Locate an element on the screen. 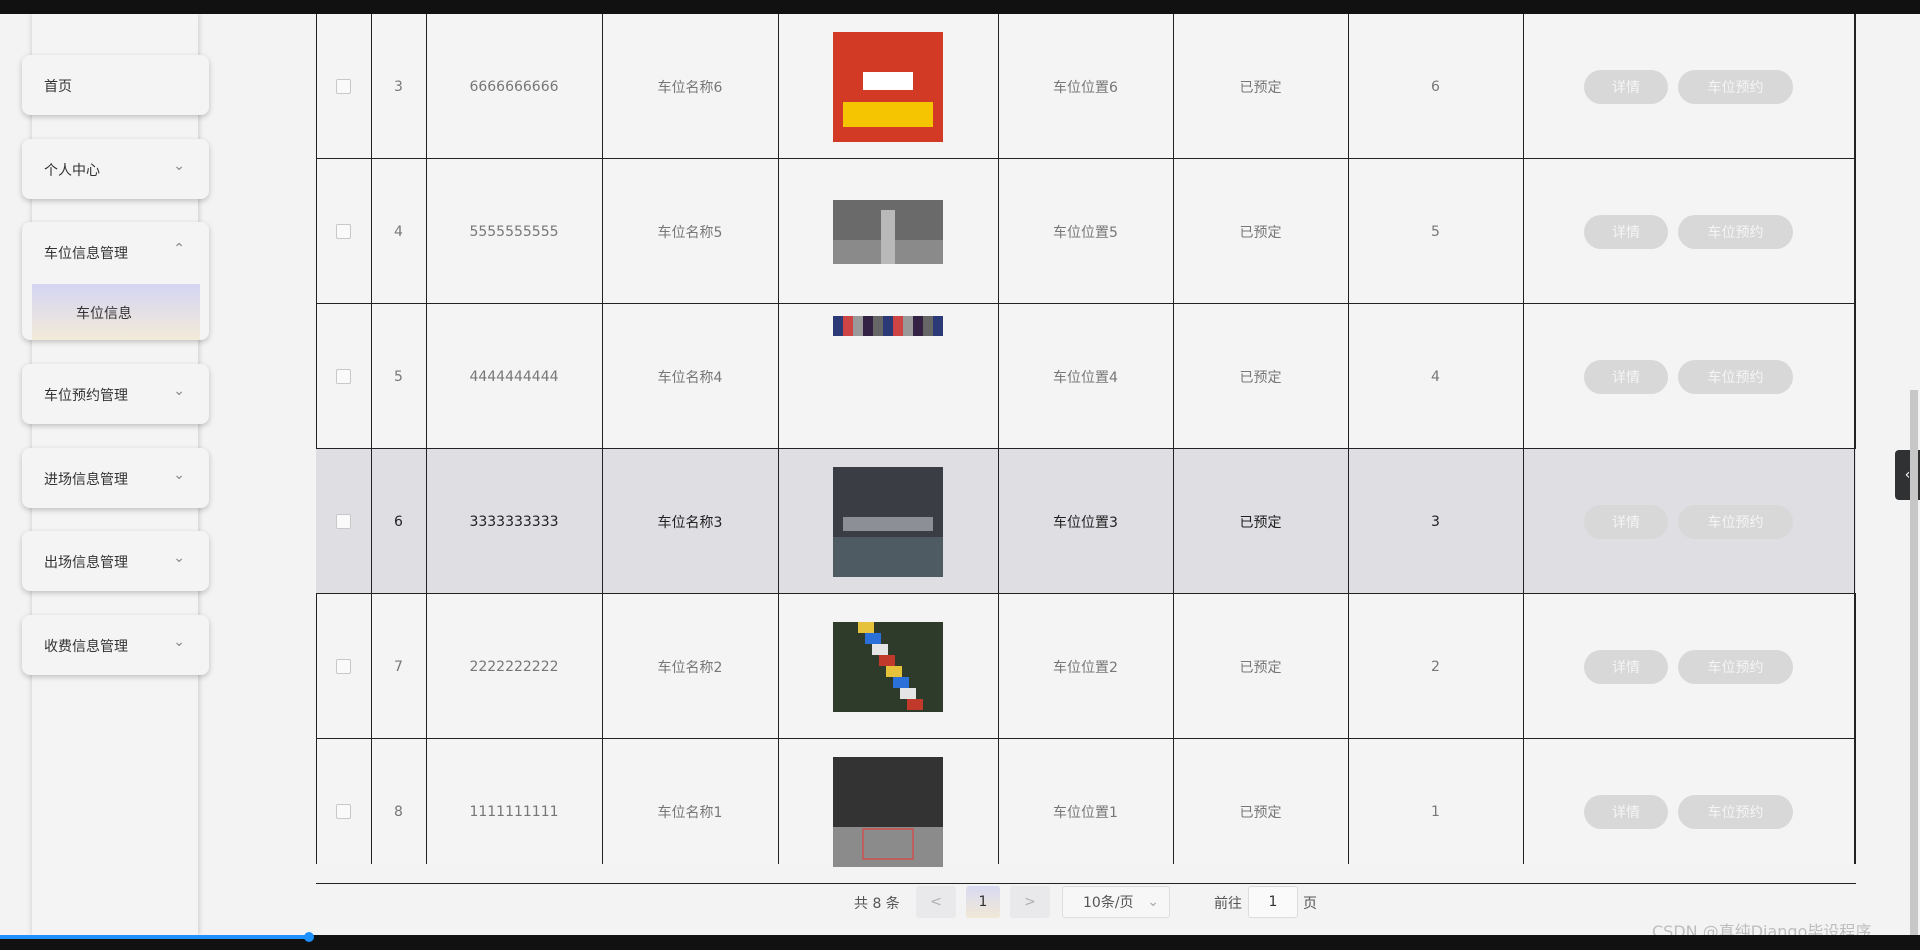 The image size is (1920, 950). menu-exit-management: 出场信息管理 ⌄ is located at coordinates (115, 561).